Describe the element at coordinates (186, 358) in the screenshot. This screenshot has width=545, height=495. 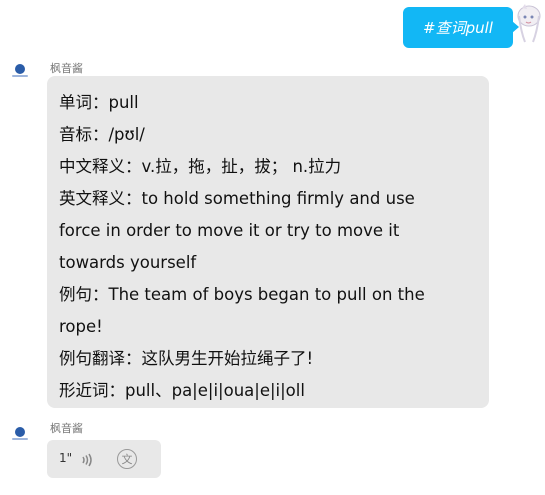
I see `reply-line-example-translation: 例句翻译：这队男生开始拉绳子了!` at that location.